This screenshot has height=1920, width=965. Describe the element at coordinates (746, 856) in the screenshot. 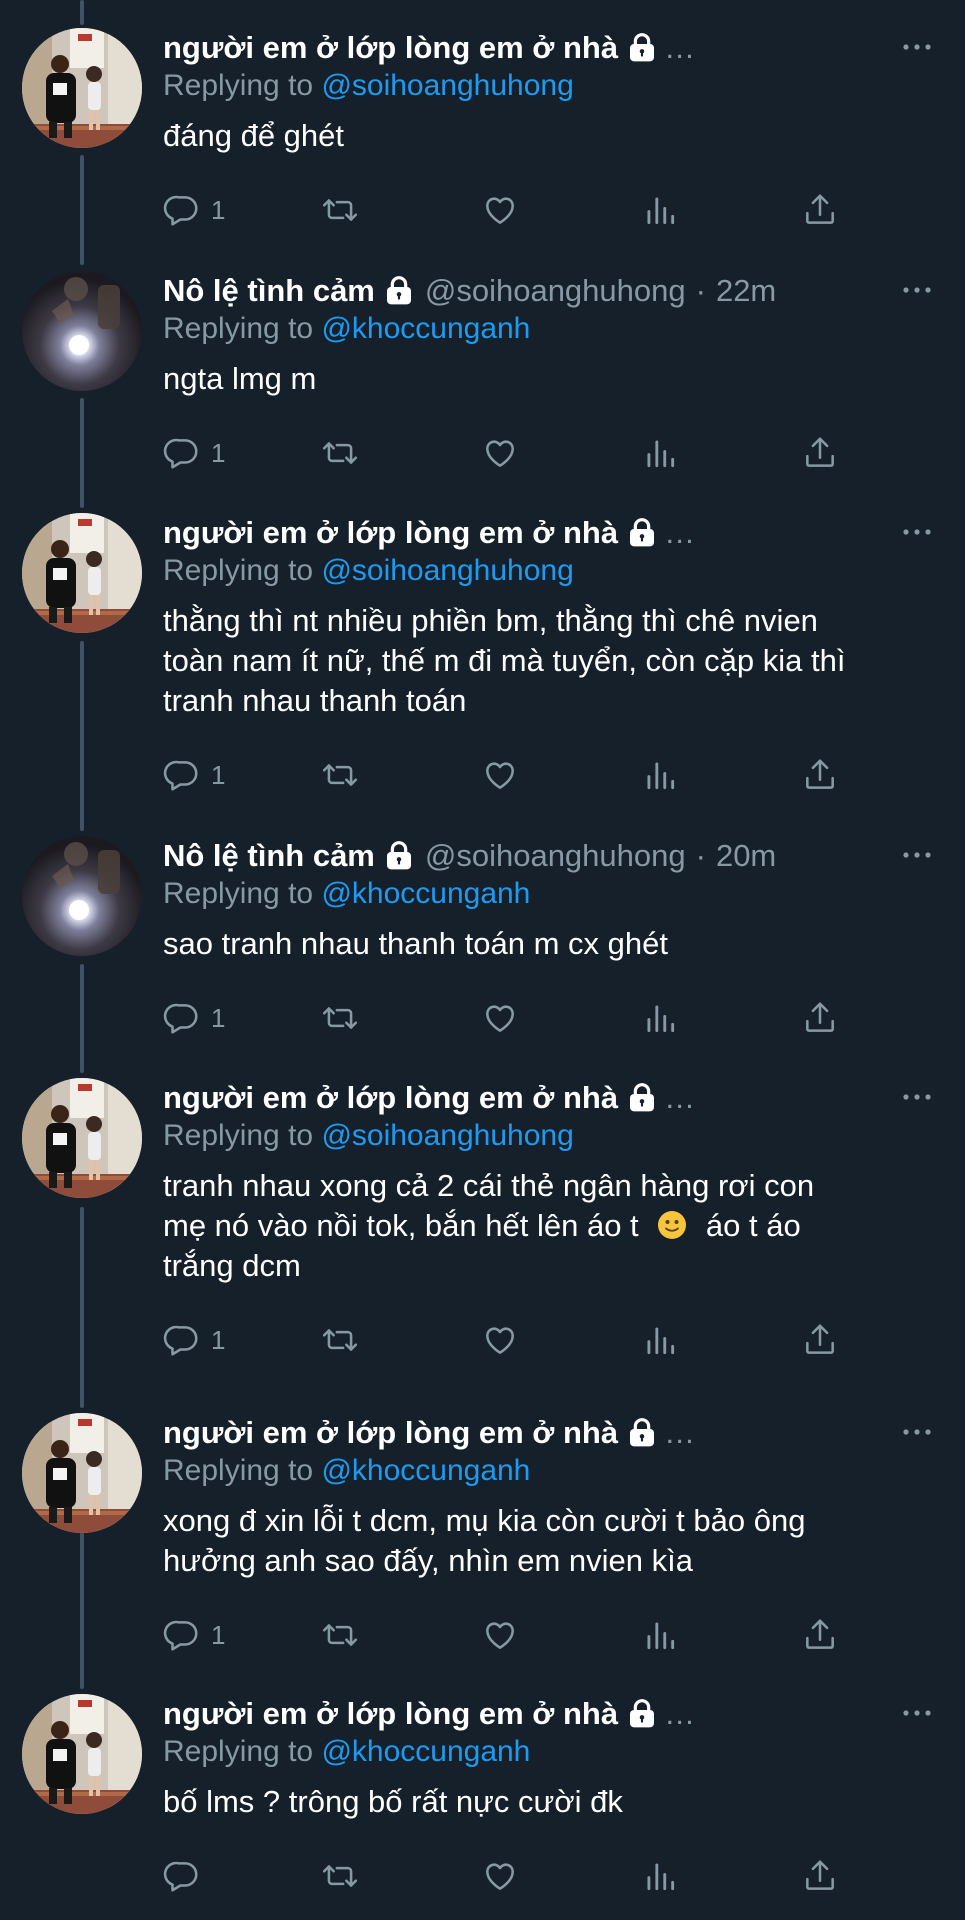

I see `tweet-timestamp: 20m` at that location.